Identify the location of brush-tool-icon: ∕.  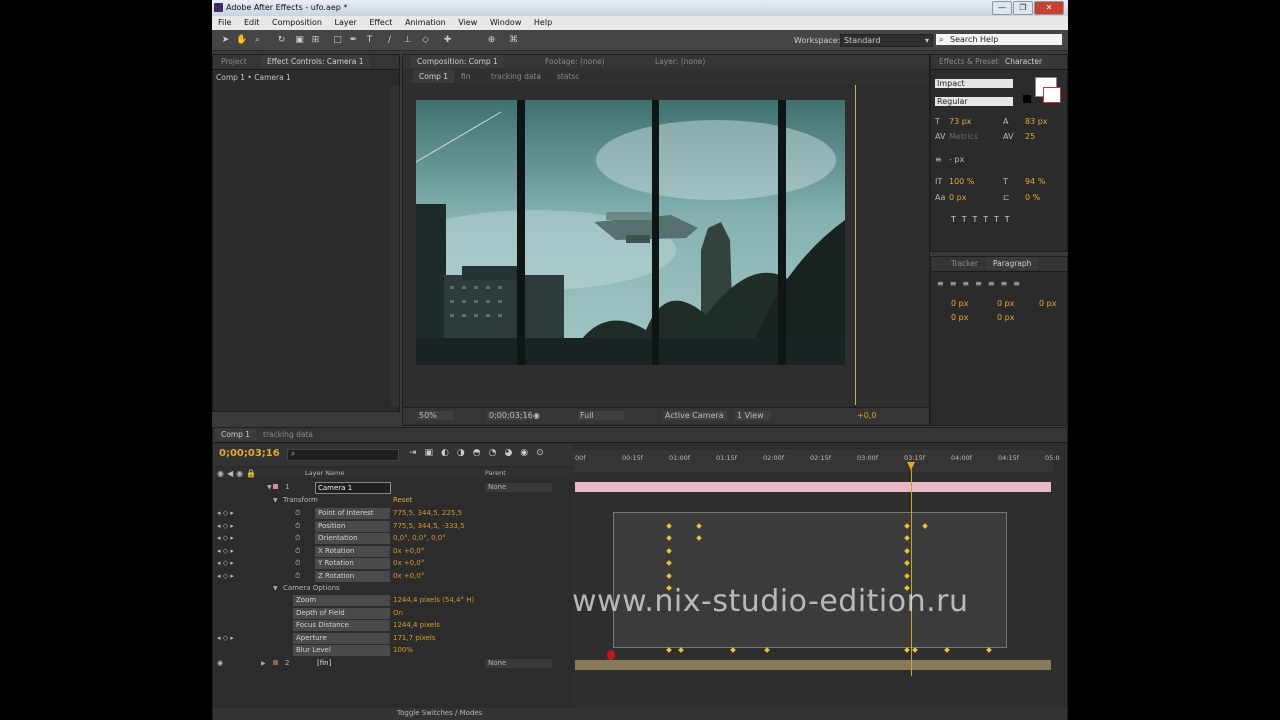
(389, 40).